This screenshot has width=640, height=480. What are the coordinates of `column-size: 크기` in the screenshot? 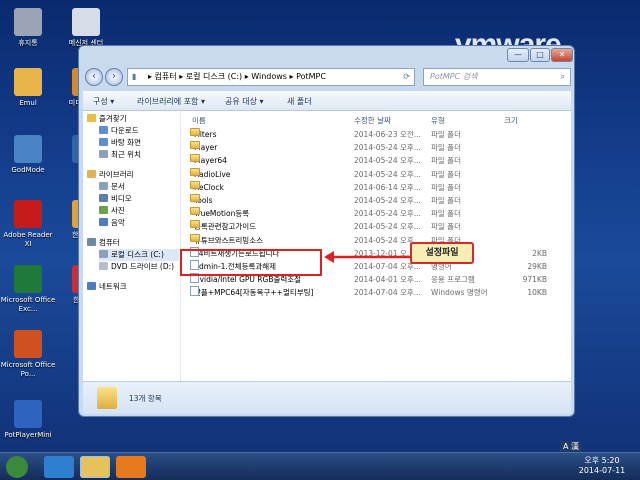 It's located at (511, 120).